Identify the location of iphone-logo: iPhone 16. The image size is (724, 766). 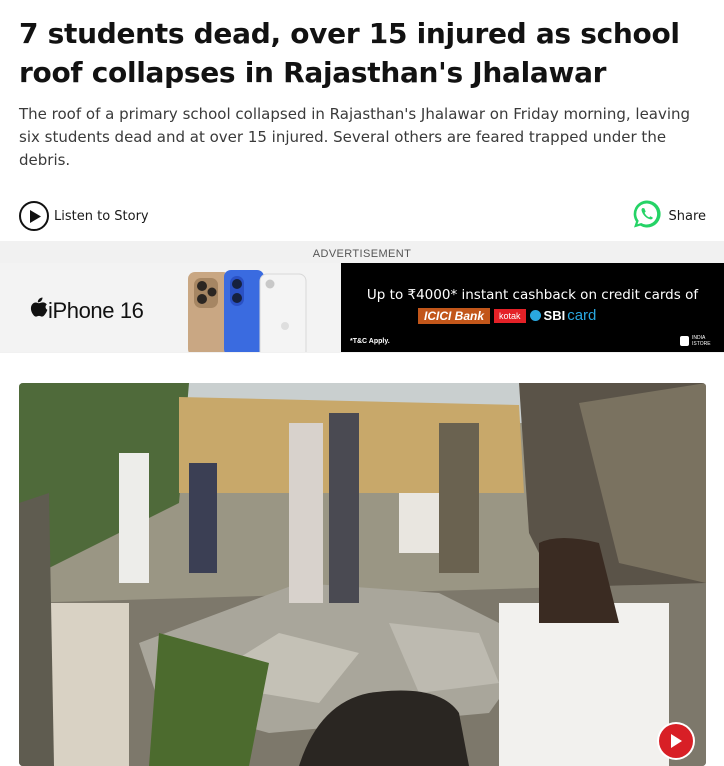
(87, 310).